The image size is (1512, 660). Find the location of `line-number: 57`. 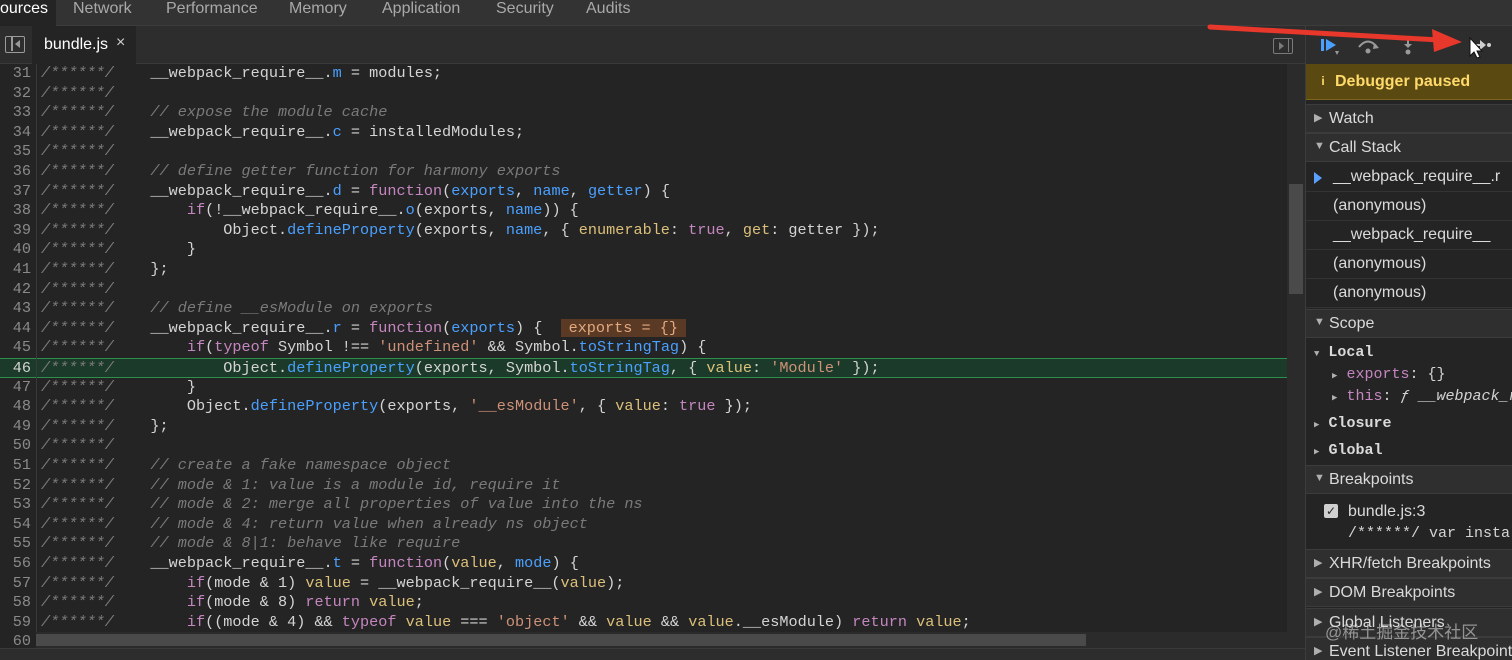

line-number: 57 is located at coordinates (15, 584).